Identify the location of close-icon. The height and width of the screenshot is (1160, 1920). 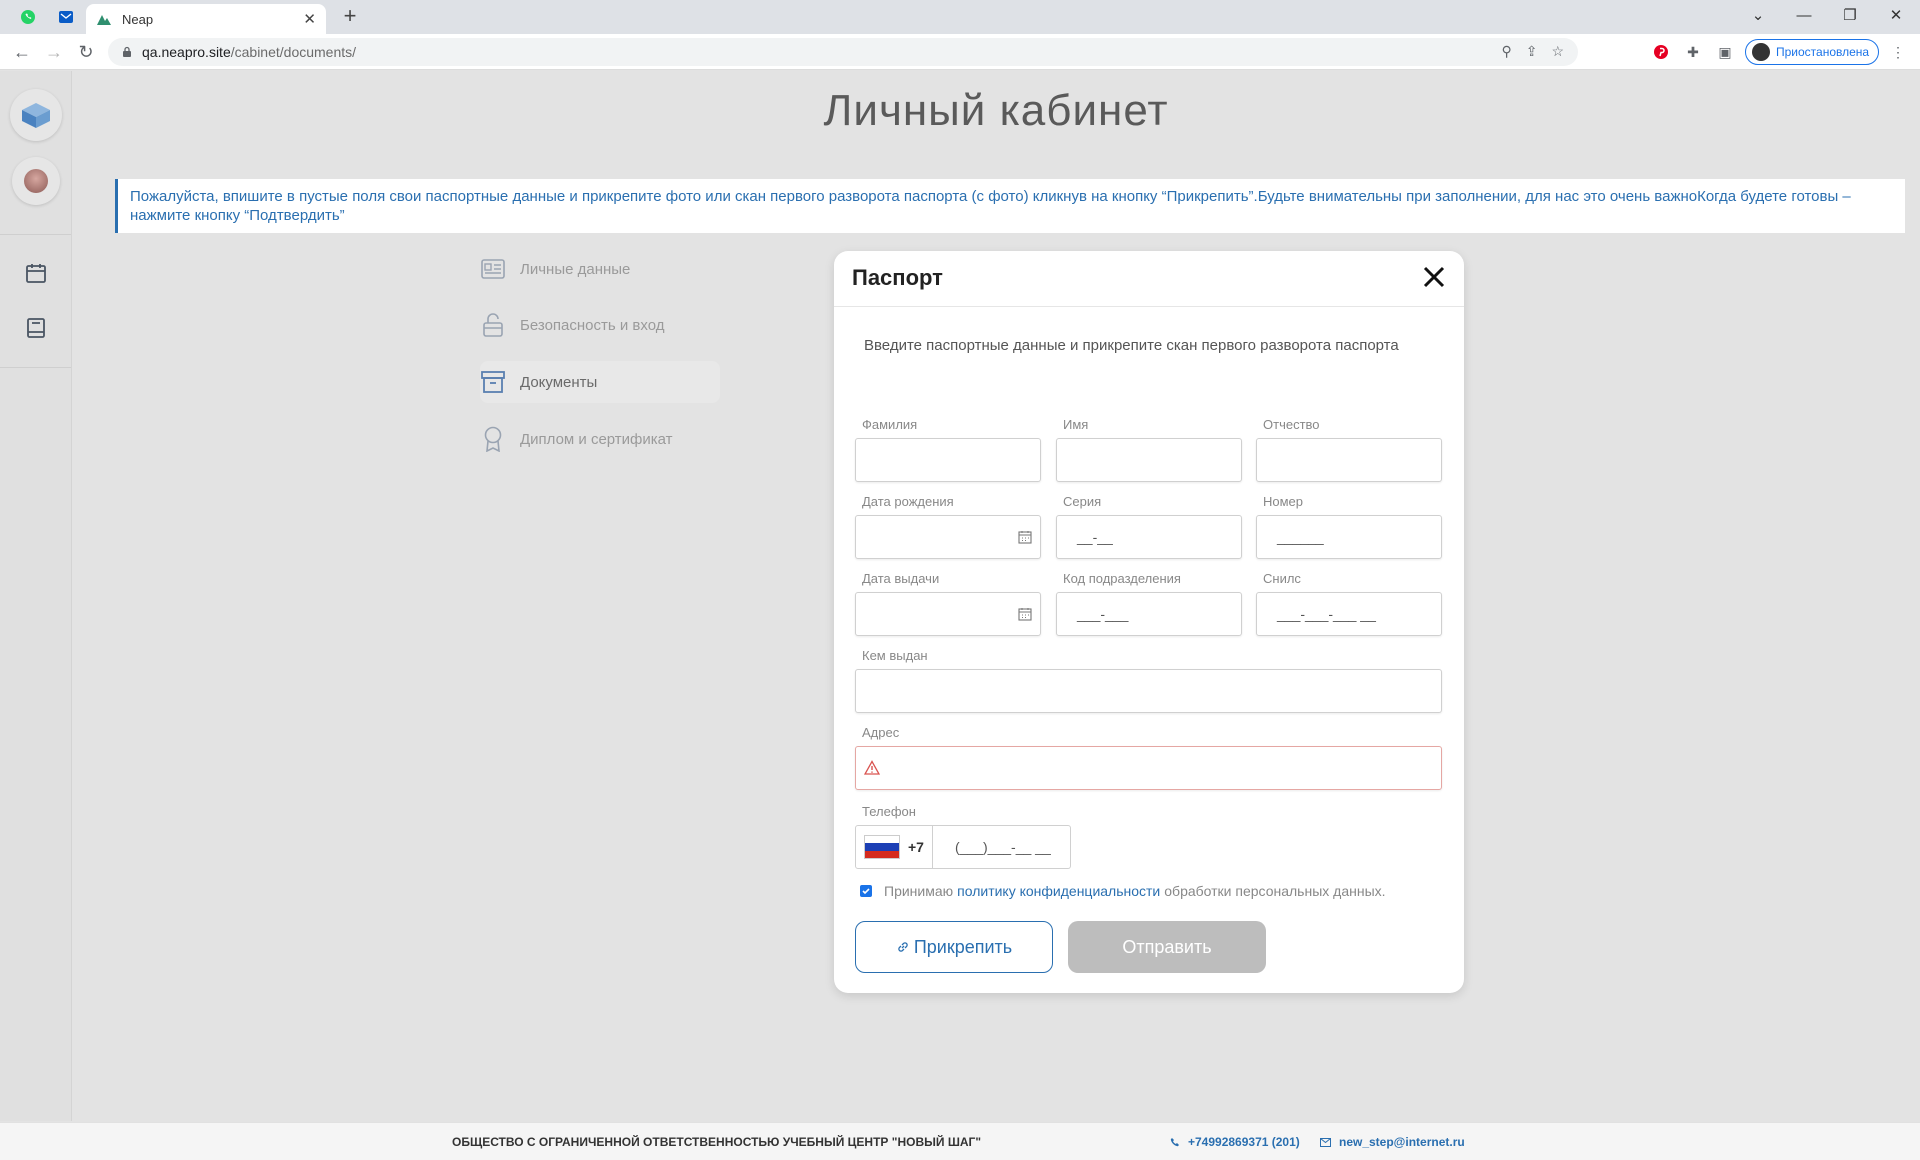
(1434, 277).